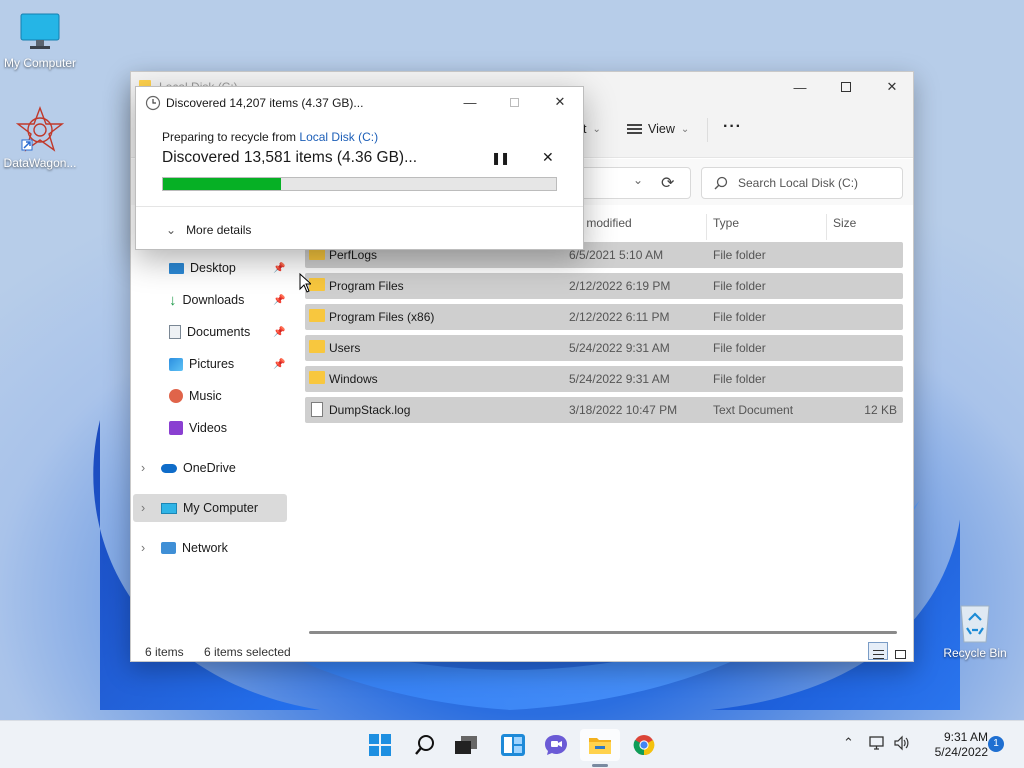  What do you see at coordinates (168, 548) in the screenshot?
I see `network-icon` at bounding box center [168, 548].